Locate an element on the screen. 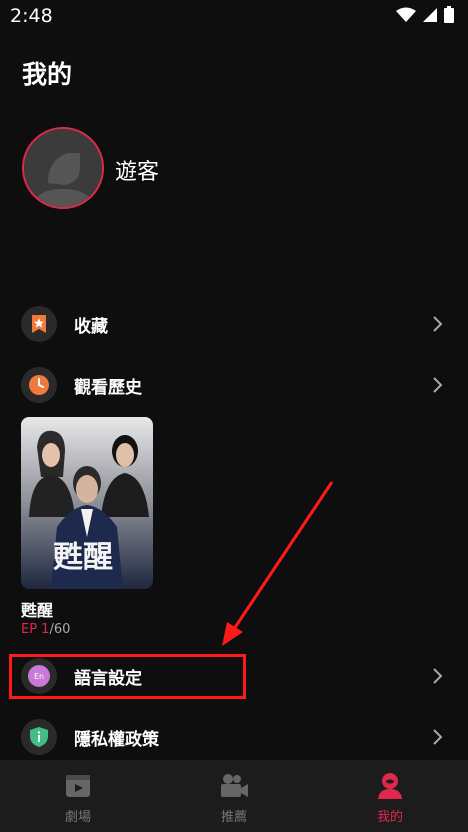 This screenshot has width=468, height=832. bookmark-star-icon is located at coordinates (39, 324).